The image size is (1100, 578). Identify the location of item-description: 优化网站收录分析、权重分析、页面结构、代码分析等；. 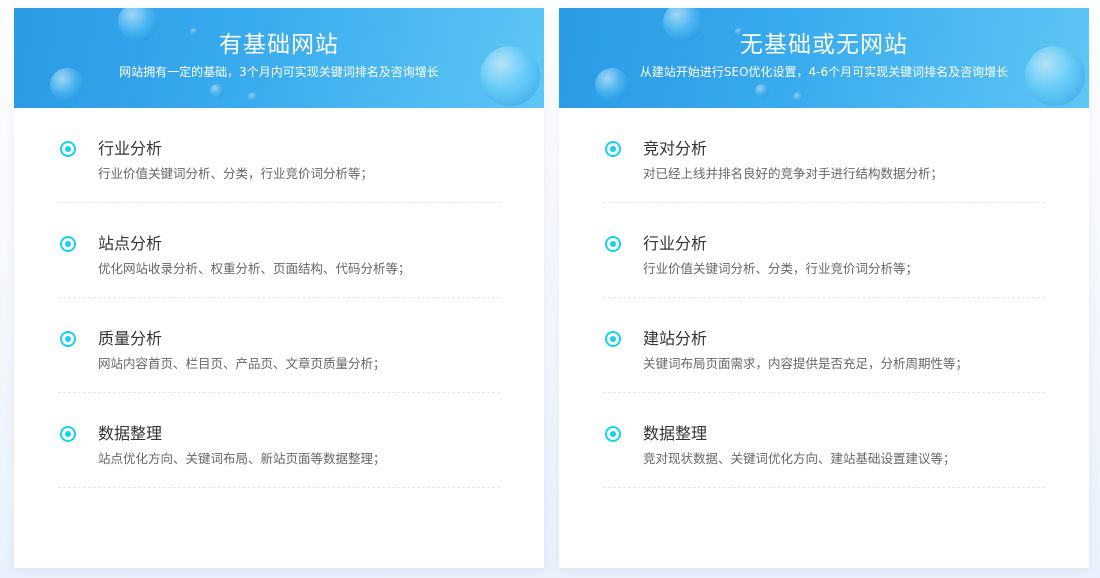
(254, 268).